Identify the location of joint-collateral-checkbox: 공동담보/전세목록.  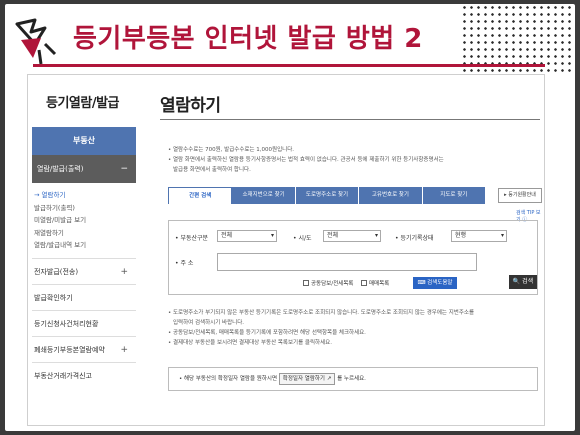
(328, 283).